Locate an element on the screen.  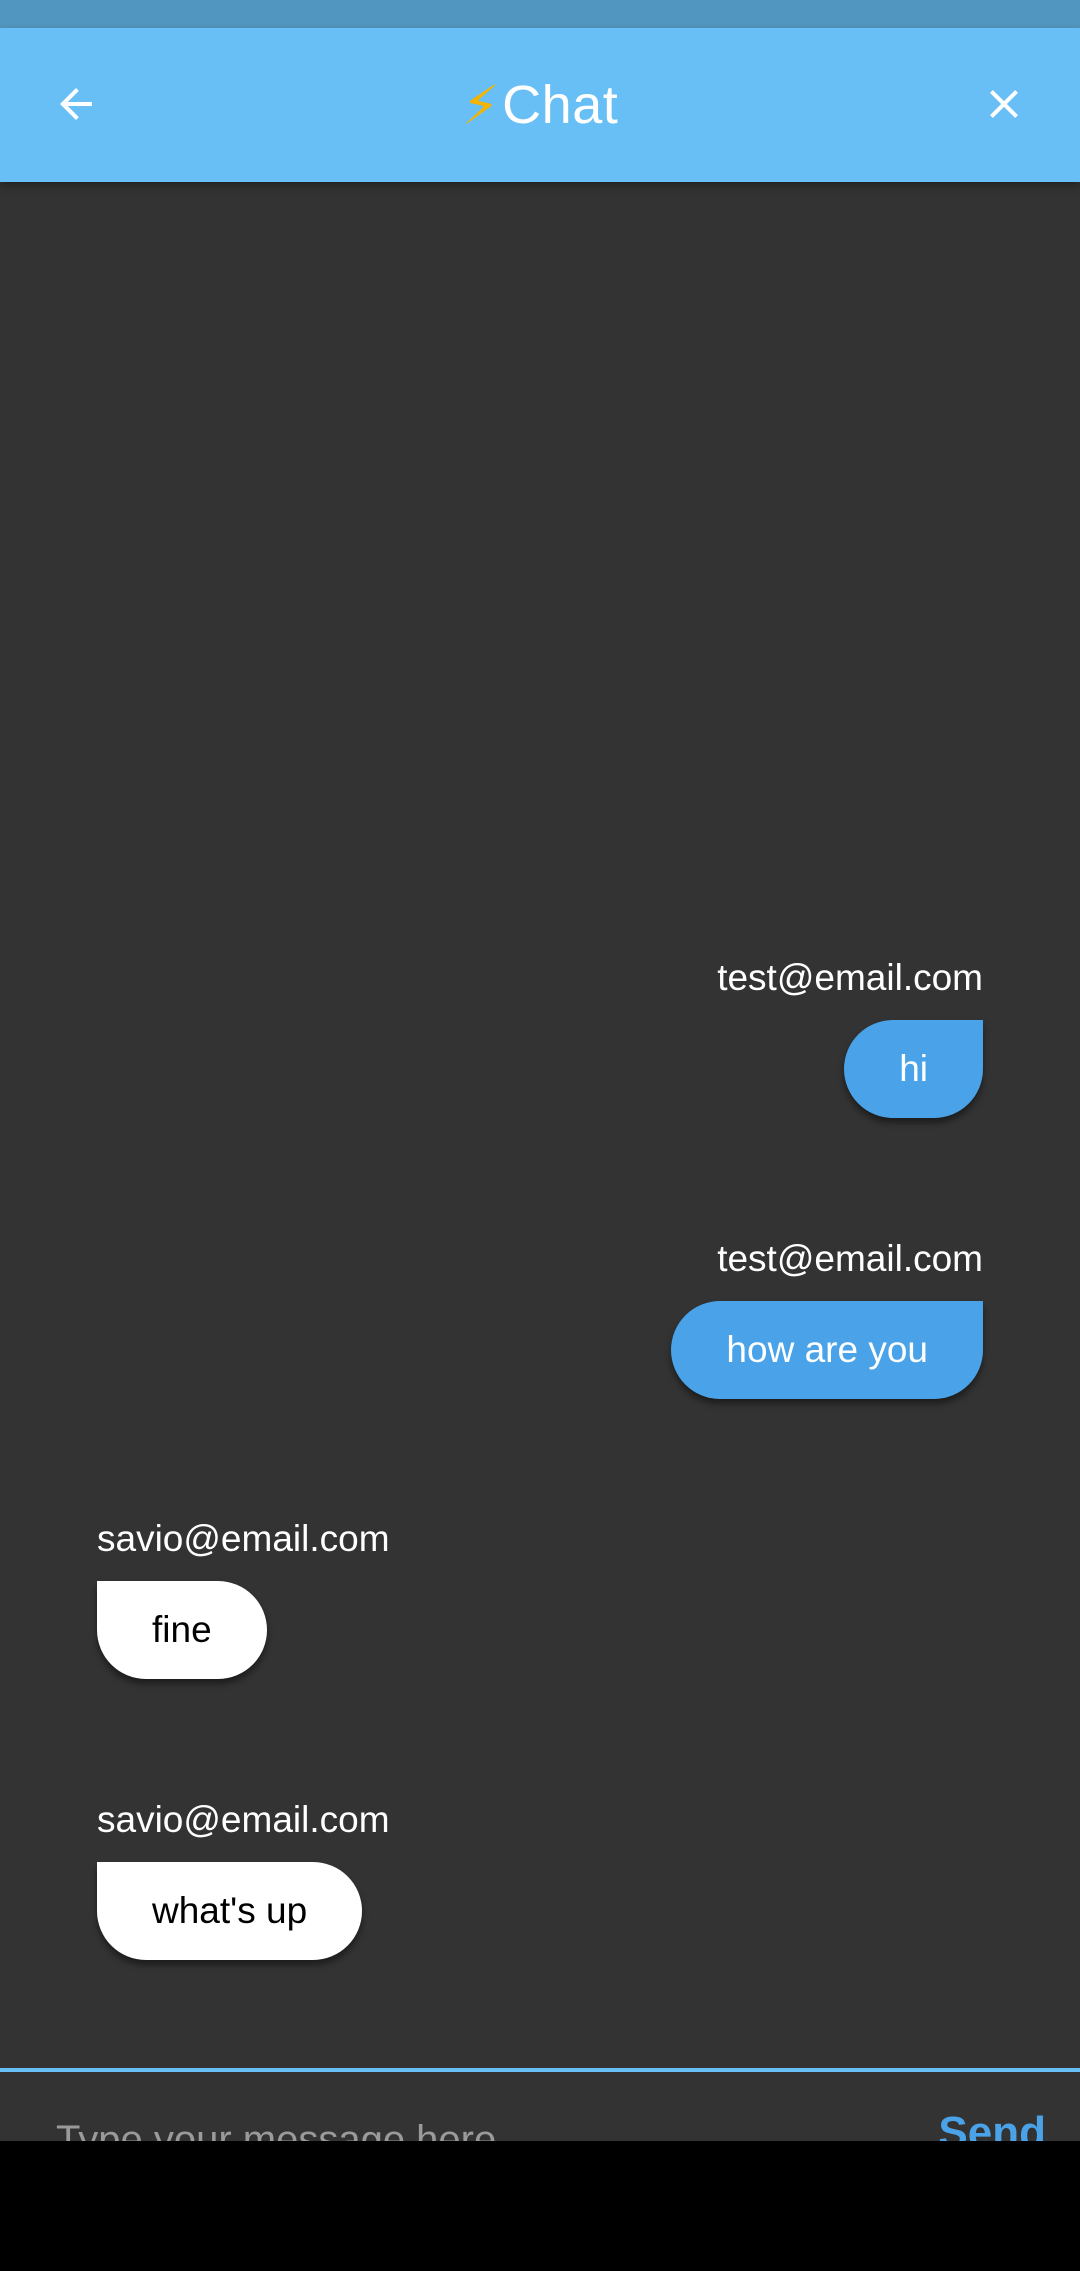
message-bubble: what's up is located at coordinates (230, 1911).